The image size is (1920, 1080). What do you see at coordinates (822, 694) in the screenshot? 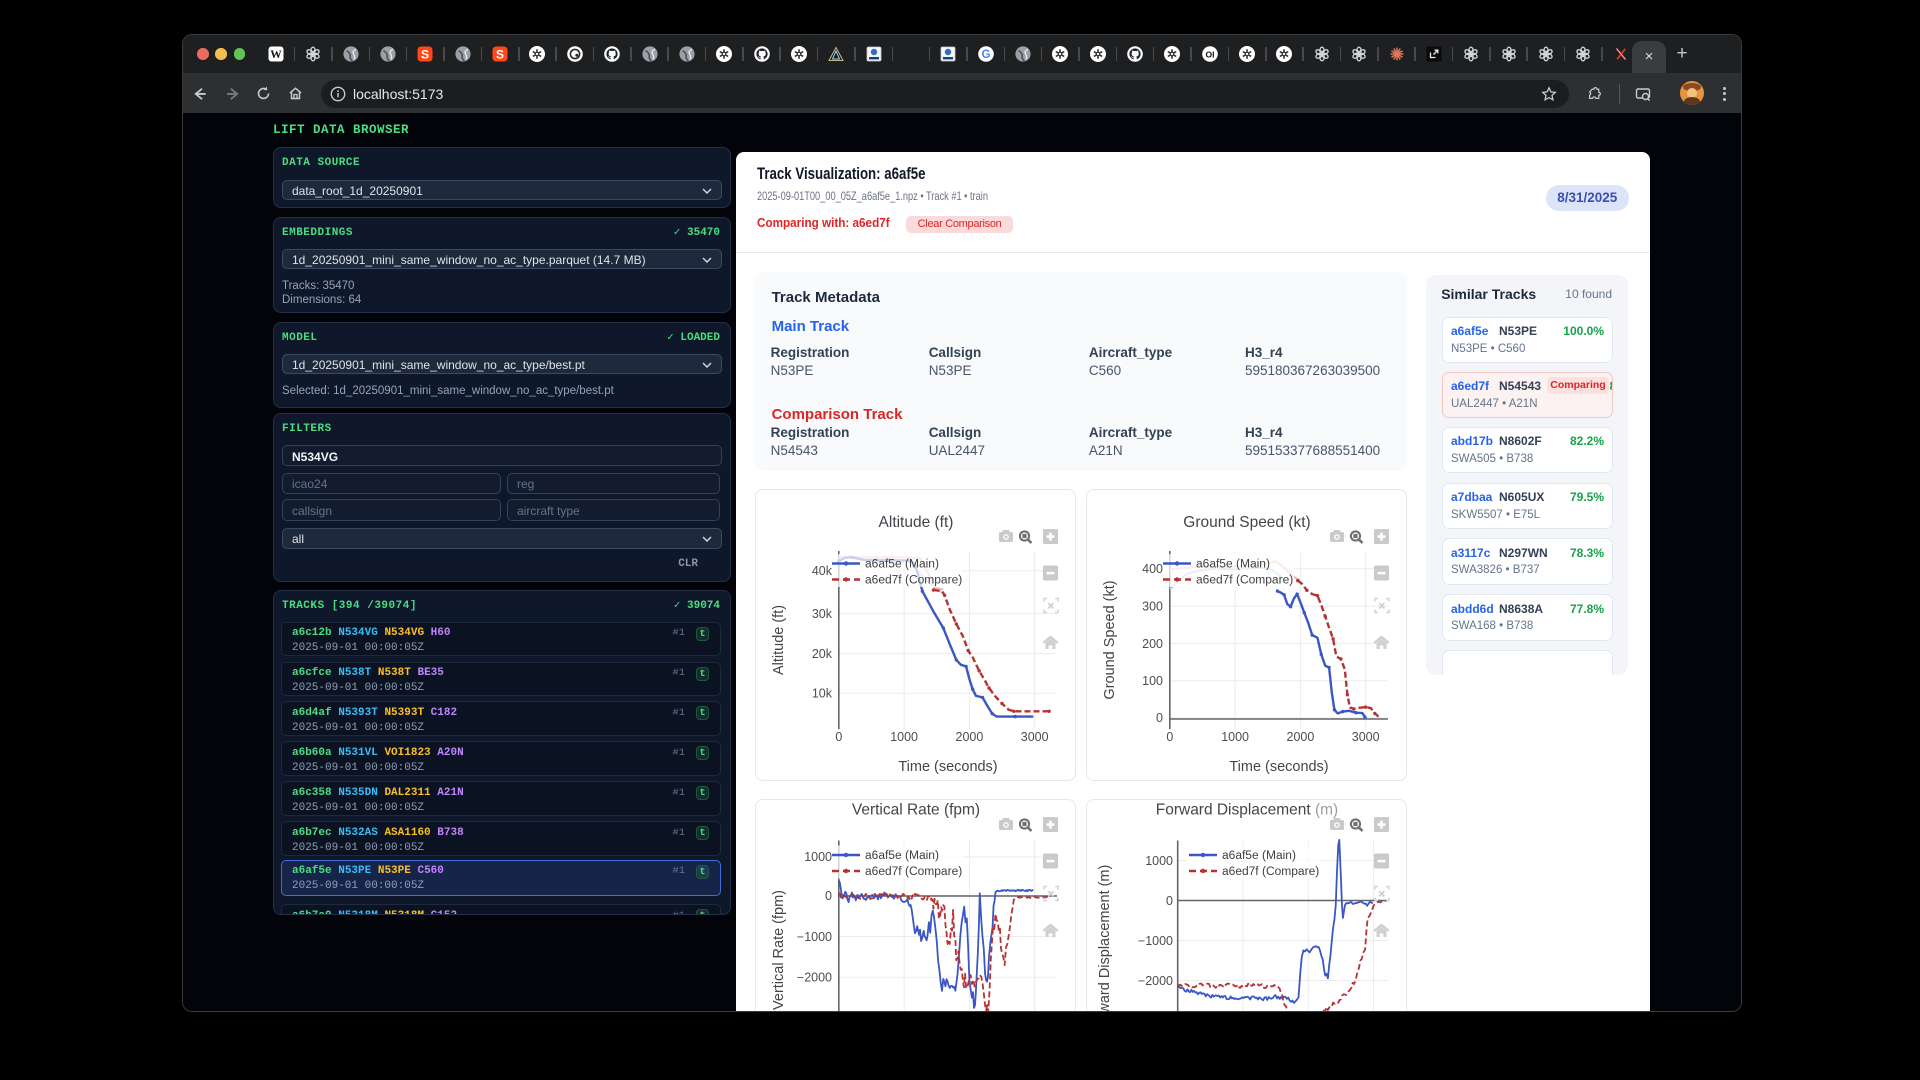
I see `svg-text: 10k` at bounding box center [822, 694].